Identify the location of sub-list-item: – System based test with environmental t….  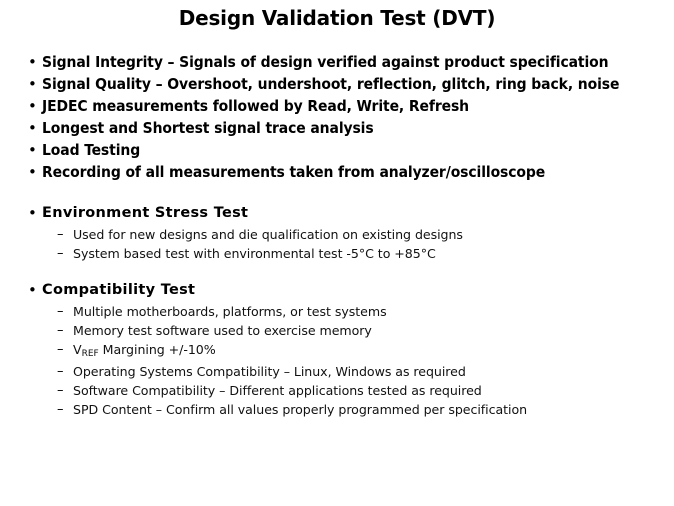
(353, 253).